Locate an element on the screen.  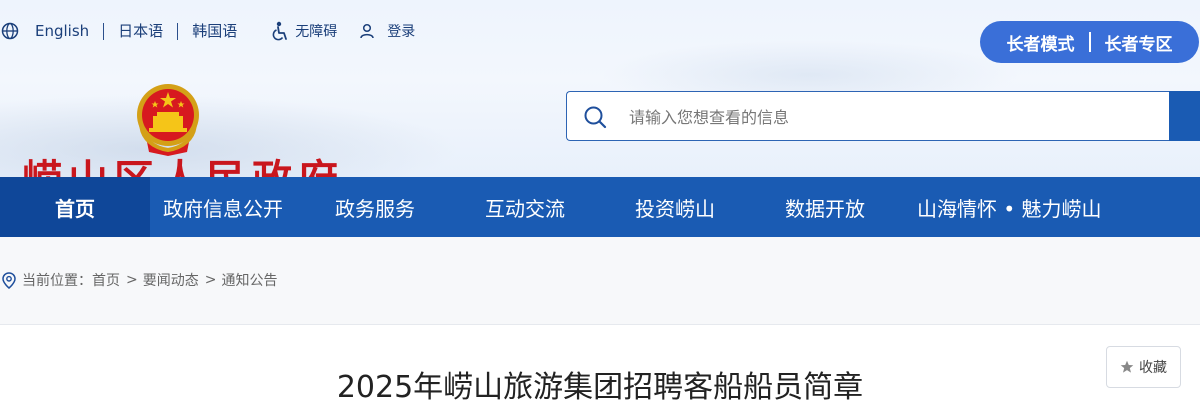
nav-item-gov-info: 政府信息公开 is located at coordinates (225, 207).